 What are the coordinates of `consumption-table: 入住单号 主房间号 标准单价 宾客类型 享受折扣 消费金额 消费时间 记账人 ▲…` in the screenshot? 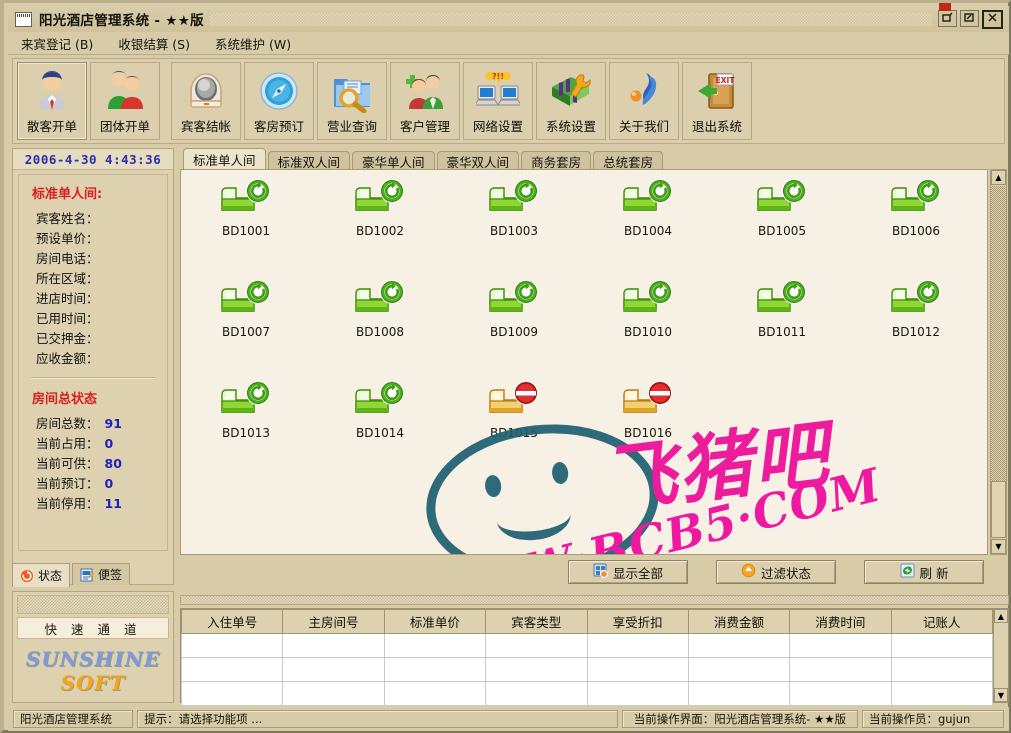 It's located at (594, 657).